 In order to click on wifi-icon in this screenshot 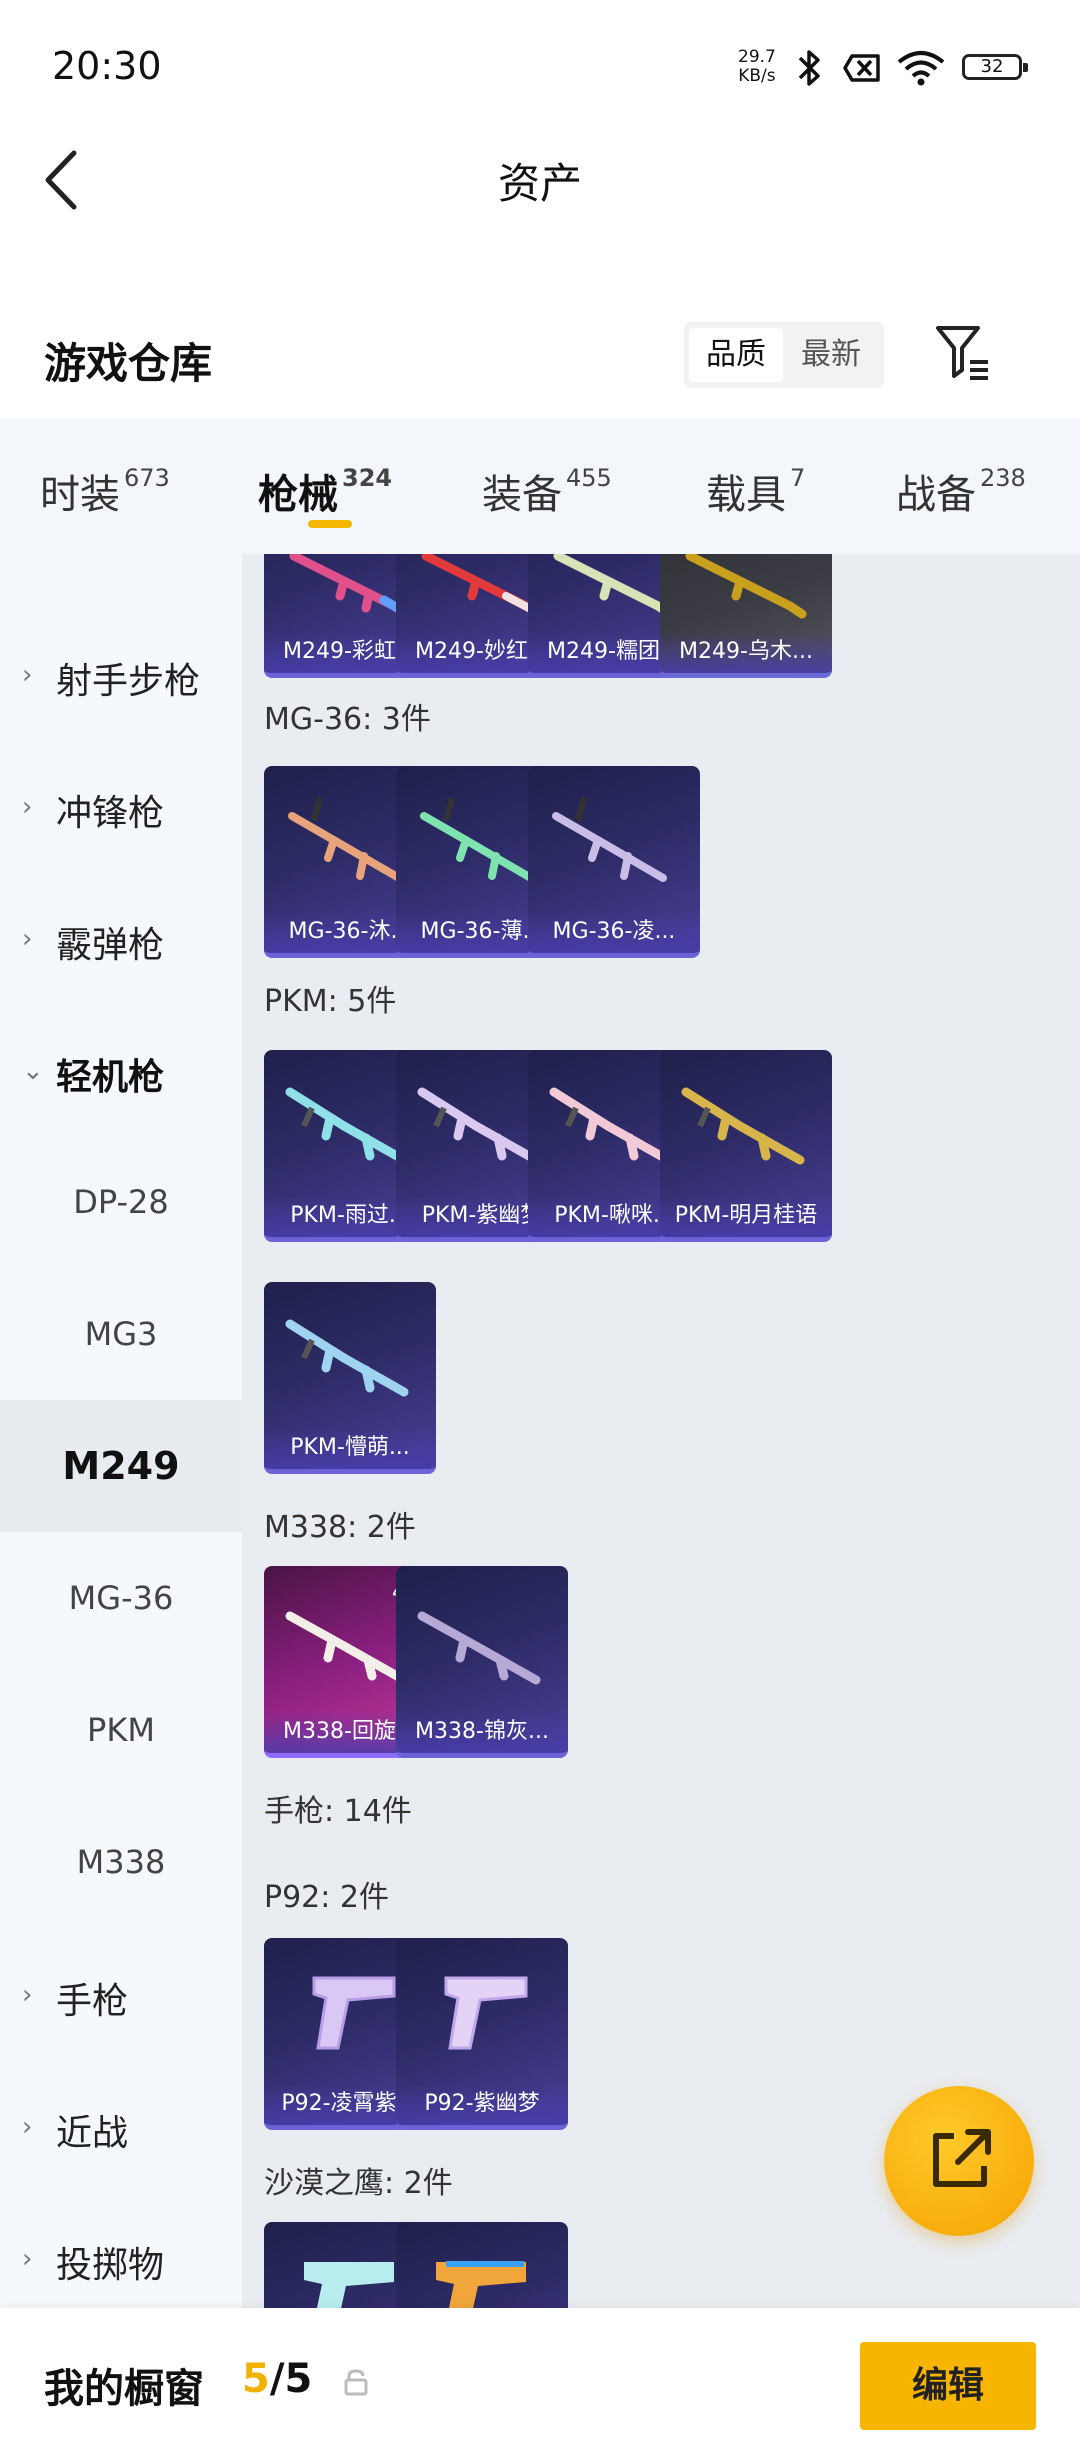, I will do `click(921, 68)`.